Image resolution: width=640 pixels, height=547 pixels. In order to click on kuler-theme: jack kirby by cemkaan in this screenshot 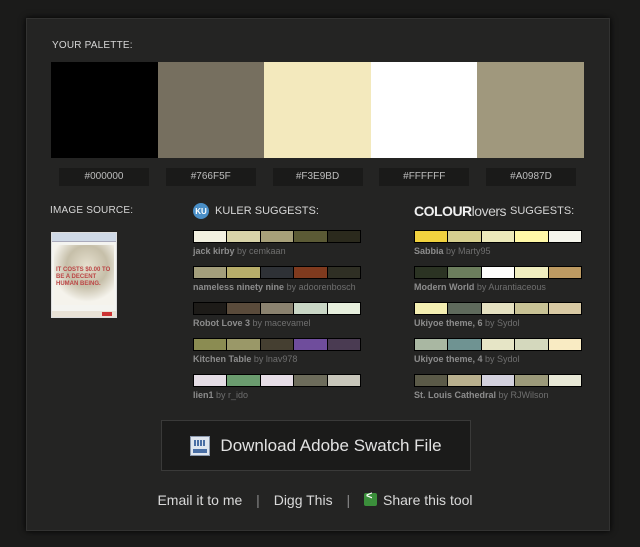, I will do `click(278, 248)`.